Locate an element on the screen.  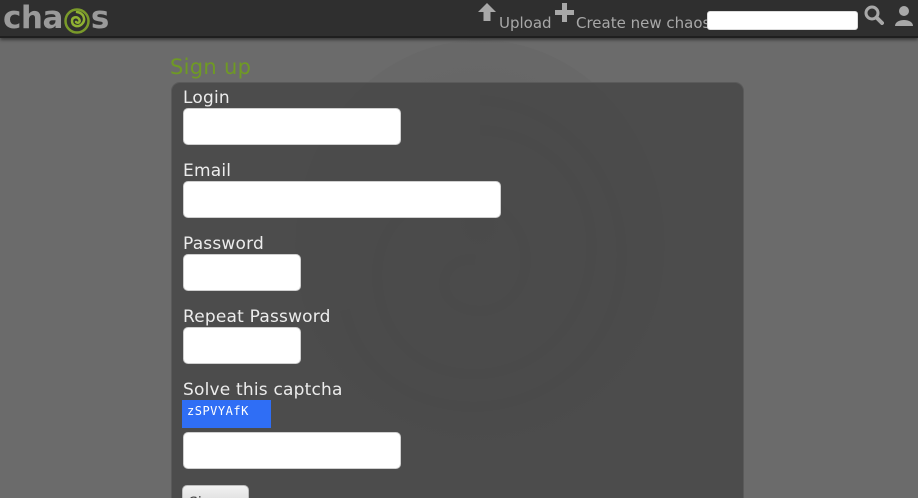
email-field is located at coordinates (342, 199).